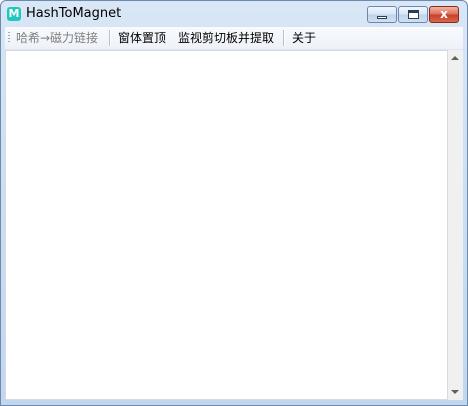  I want to click on maximize-button, so click(413, 14).